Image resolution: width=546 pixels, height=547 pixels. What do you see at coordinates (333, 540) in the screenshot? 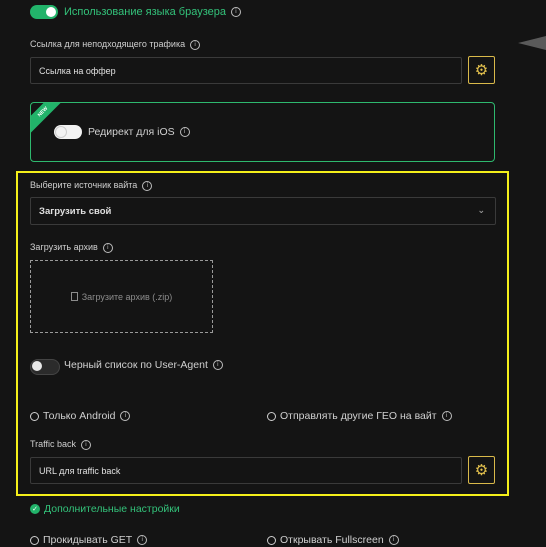
I see `fullscreen-radio: Открывать Fullscreen i` at bounding box center [333, 540].